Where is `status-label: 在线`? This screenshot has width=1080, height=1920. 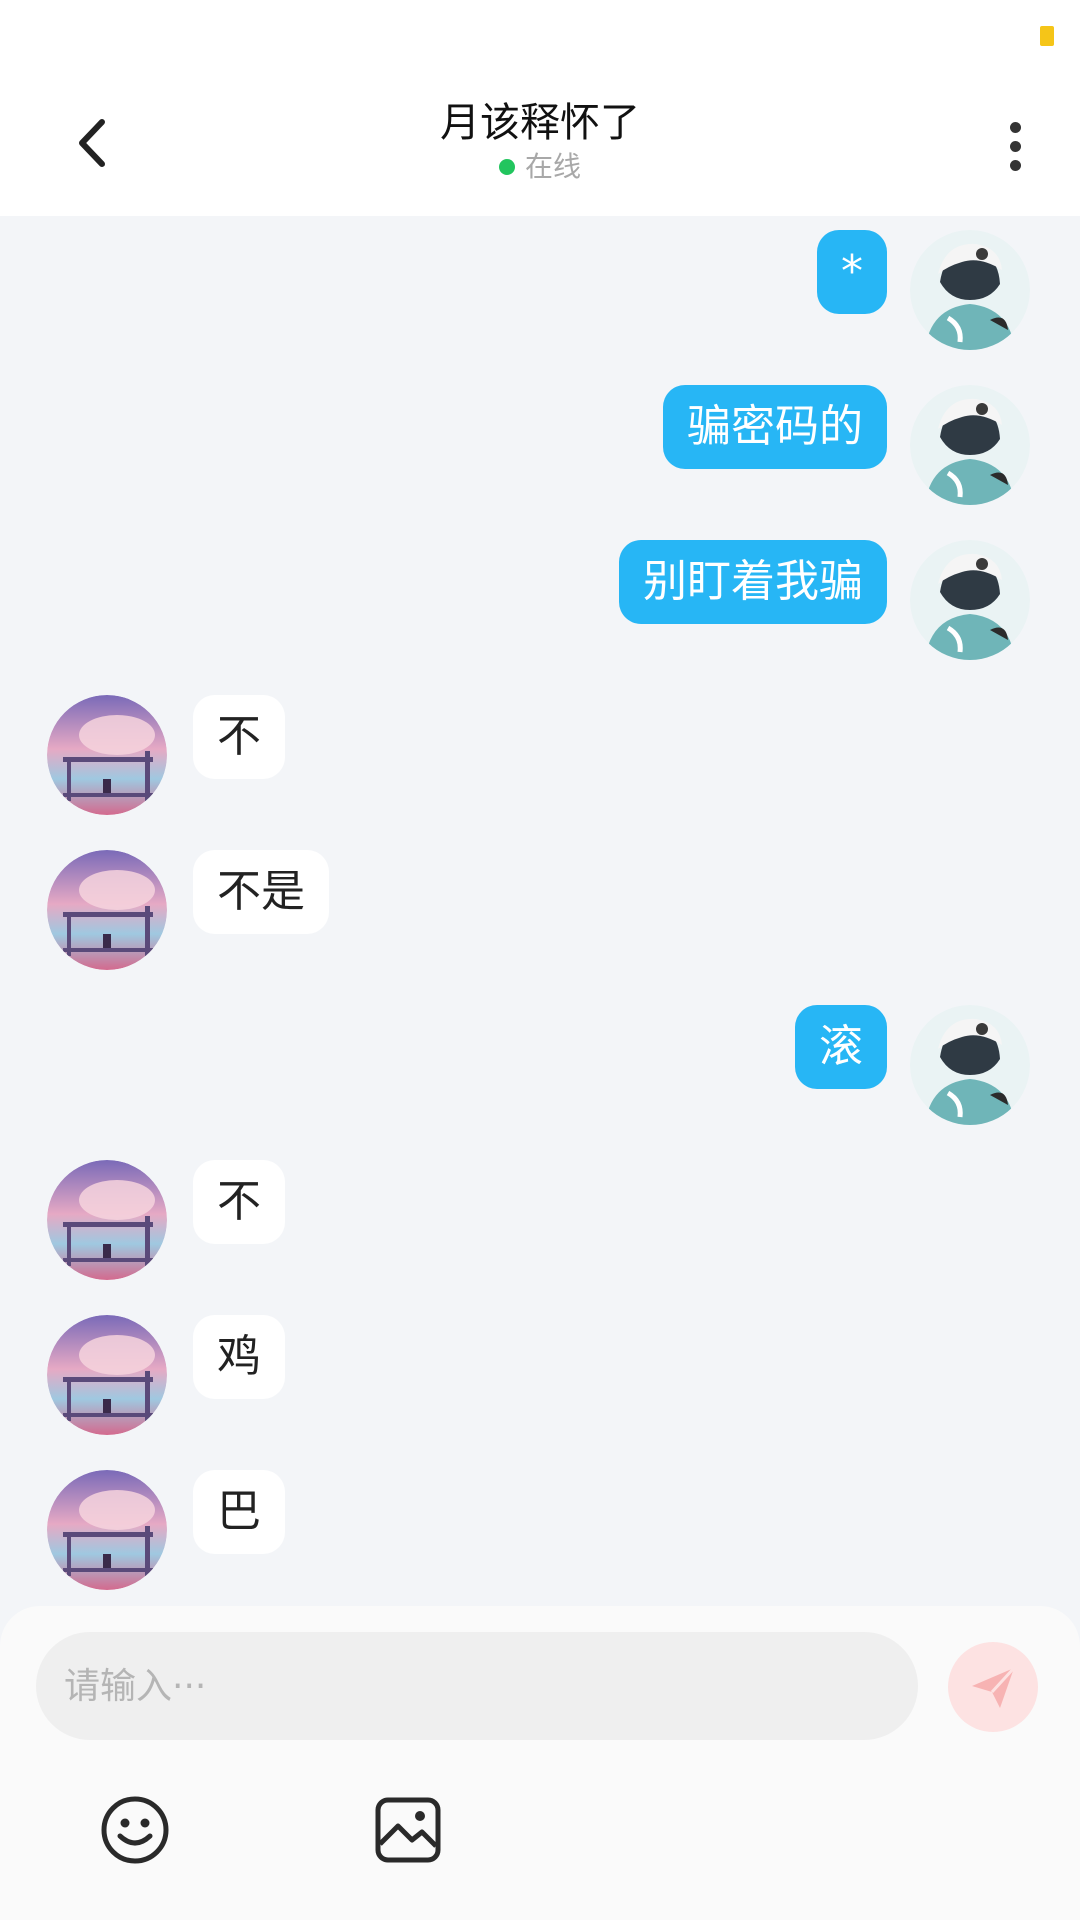 status-label: 在线 is located at coordinates (552, 166).